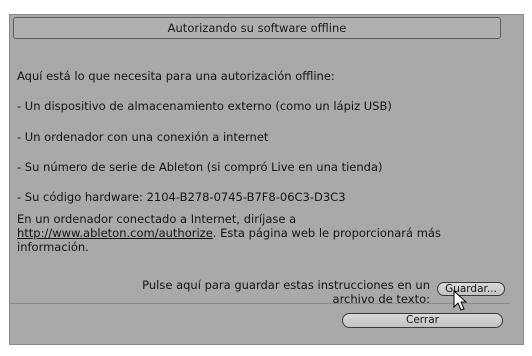 The image size is (532, 356). What do you see at coordinates (460, 300) in the screenshot?
I see `mouse-pointer-icon` at bounding box center [460, 300].